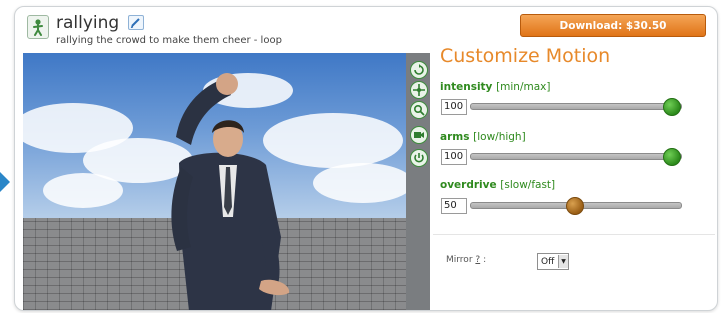 The height and width of the screenshot is (313, 721). Describe the element at coordinates (497, 185) in the screenshot. I see `overdrive-label: overdrive [slow/fast]` at that location.